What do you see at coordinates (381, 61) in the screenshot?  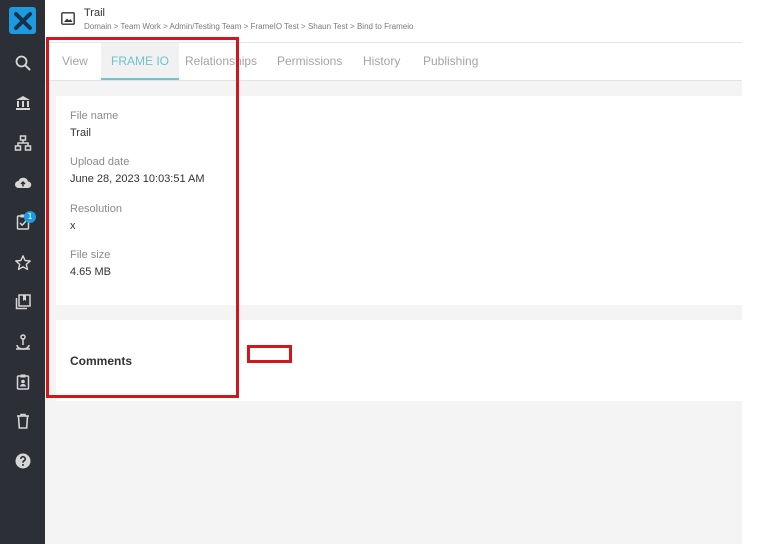 I see `tab-history: History` at bounding box center [381, 61].